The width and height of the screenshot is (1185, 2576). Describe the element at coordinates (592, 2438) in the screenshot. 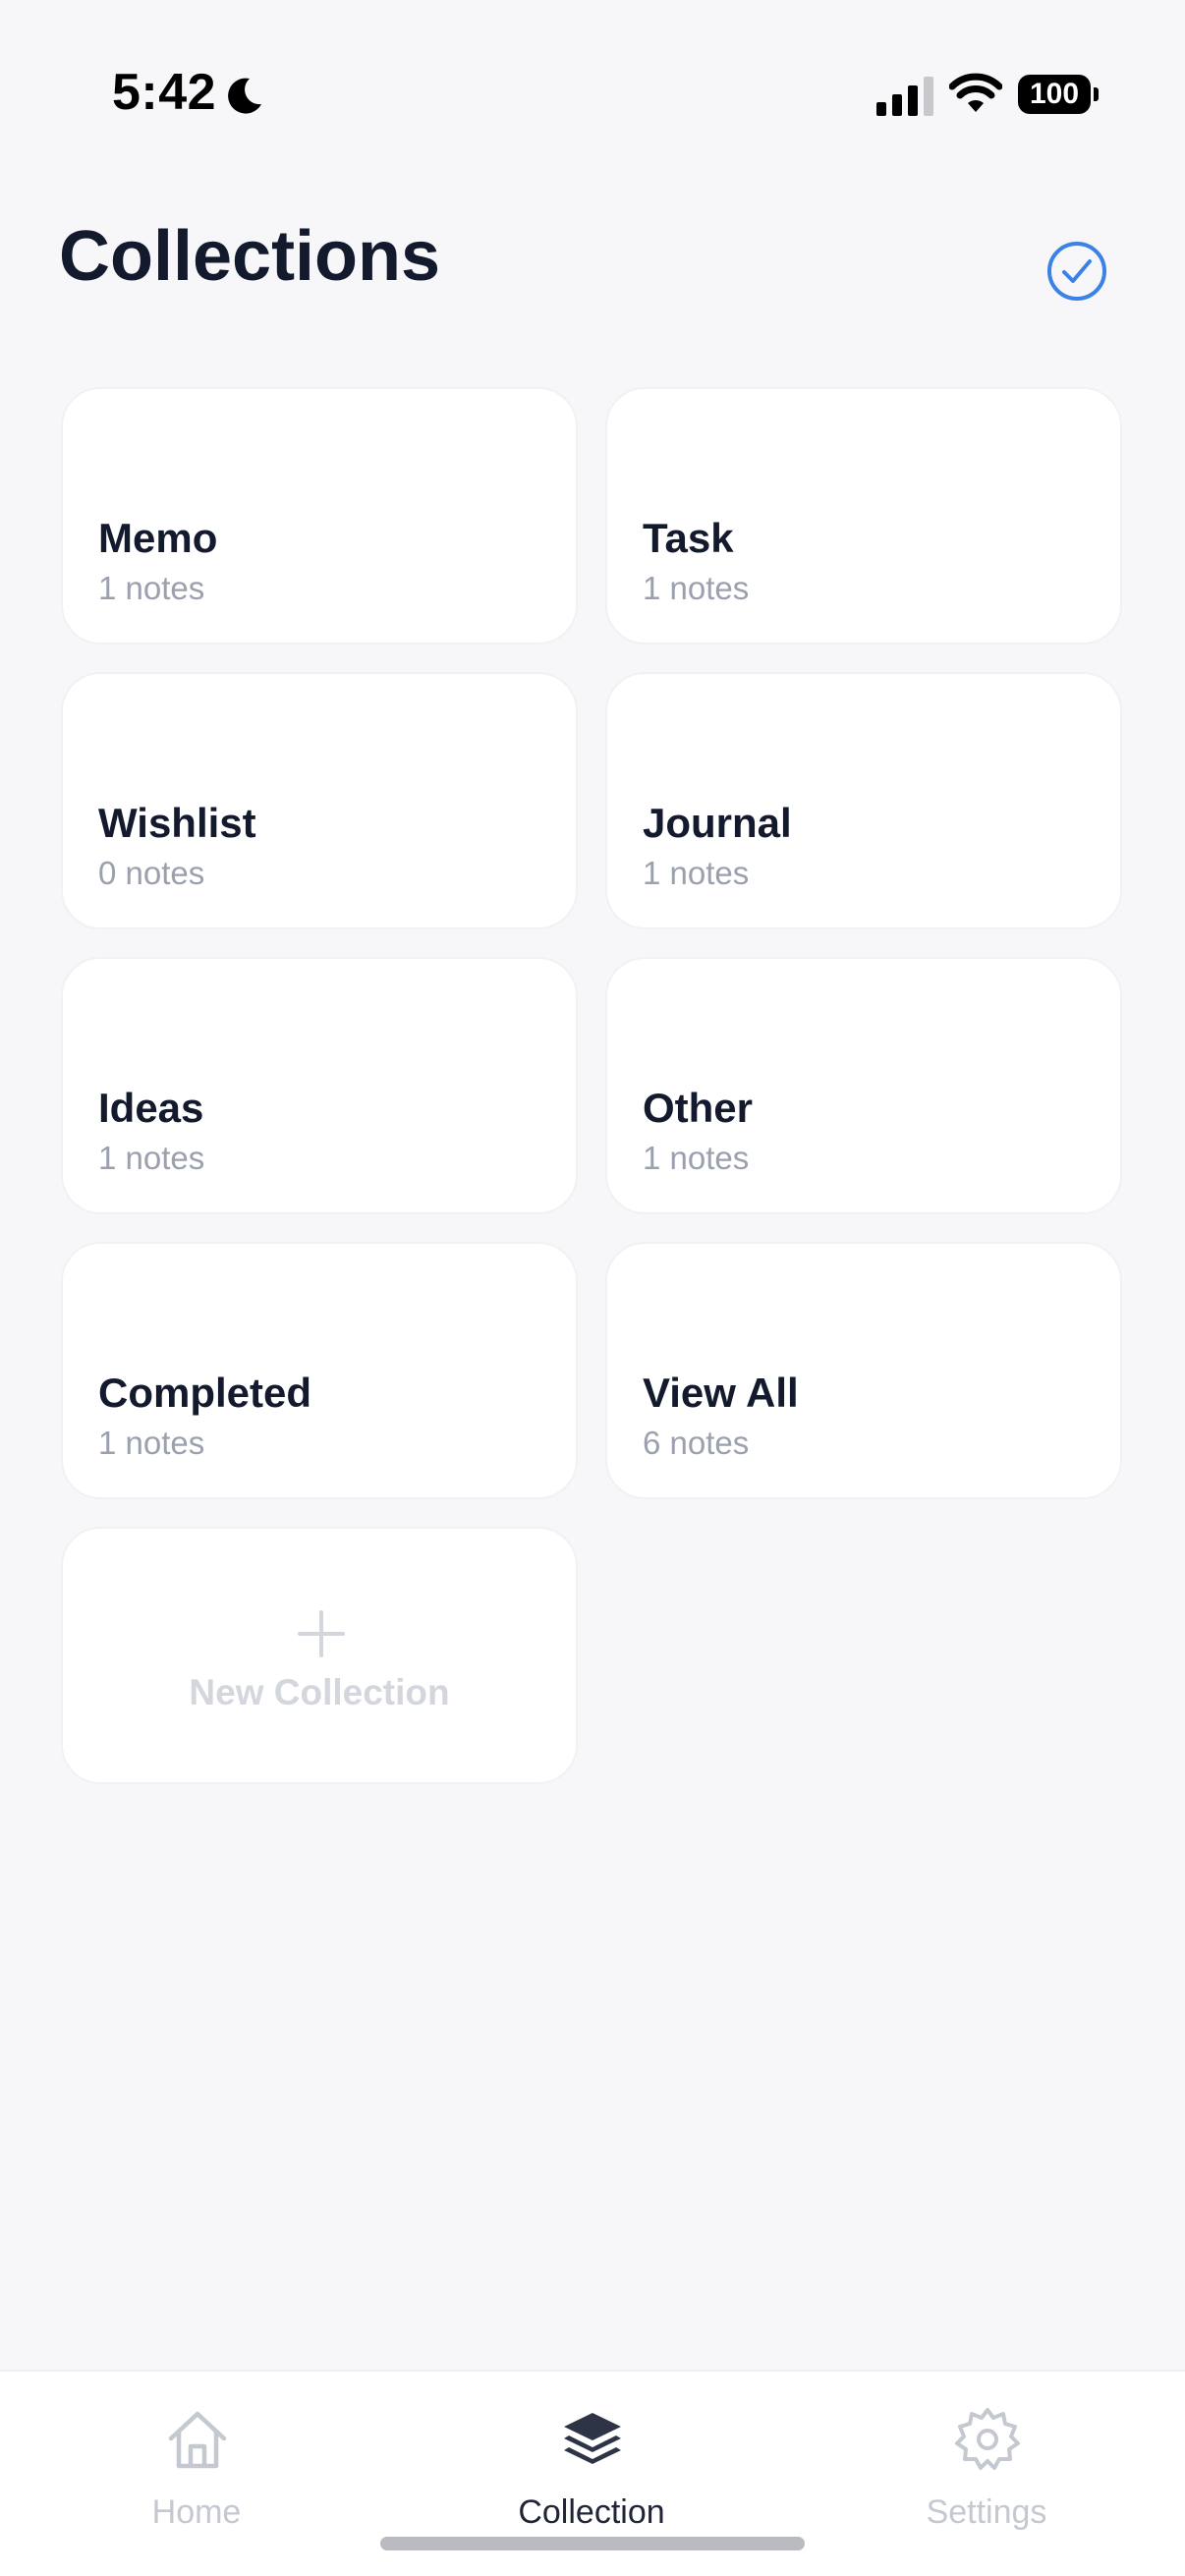

I see `layers-icon` at that location.